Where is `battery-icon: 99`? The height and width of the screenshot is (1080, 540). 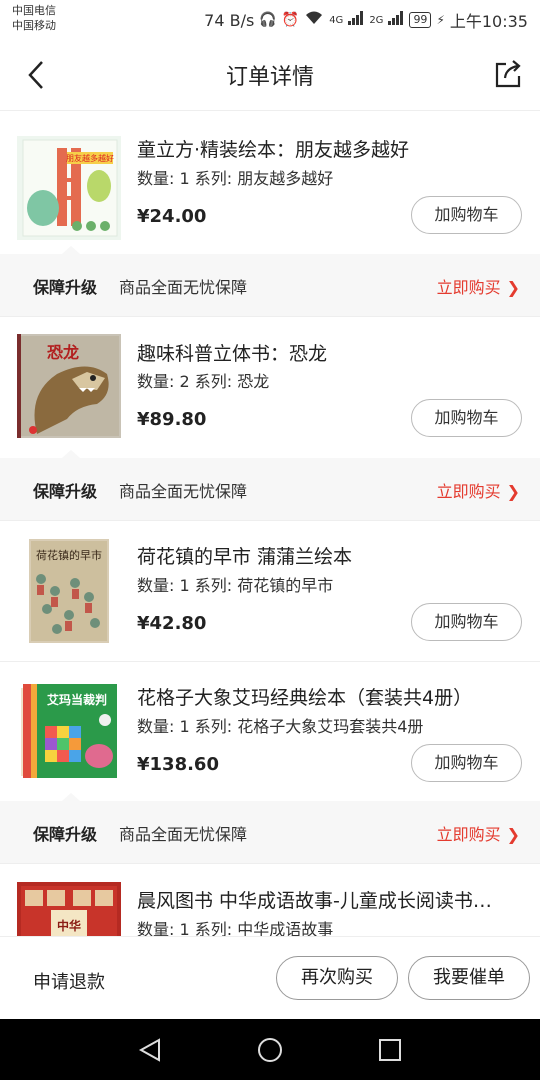 battery-icon: 99 is located at coordinates (420, 20).